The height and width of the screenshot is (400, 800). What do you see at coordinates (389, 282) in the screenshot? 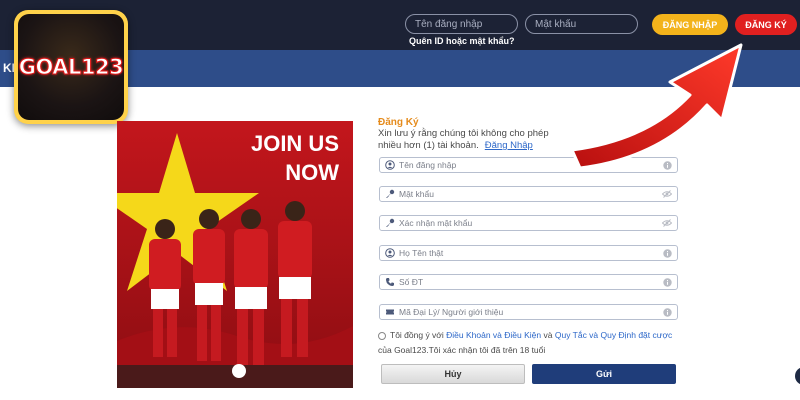
I see `phone-icon` at bounding box center [389, 282].